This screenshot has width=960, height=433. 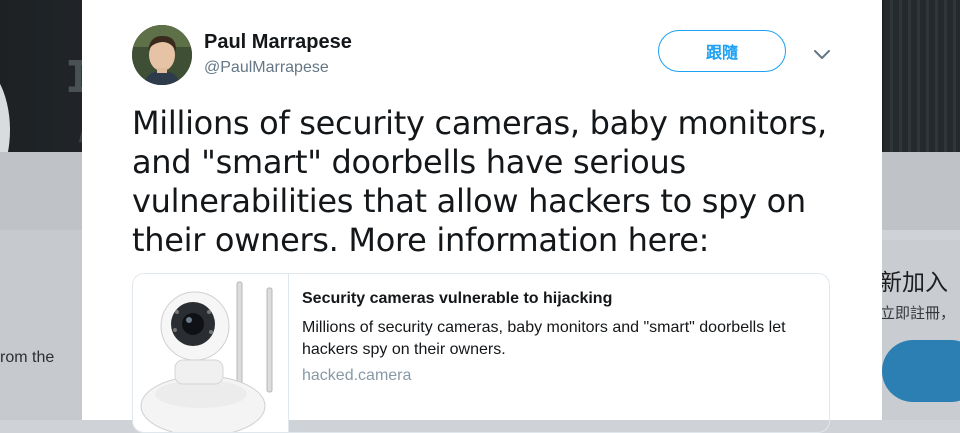 I want to click on signup-subtitle: 立即註冊，, so click(x=918, y=313).